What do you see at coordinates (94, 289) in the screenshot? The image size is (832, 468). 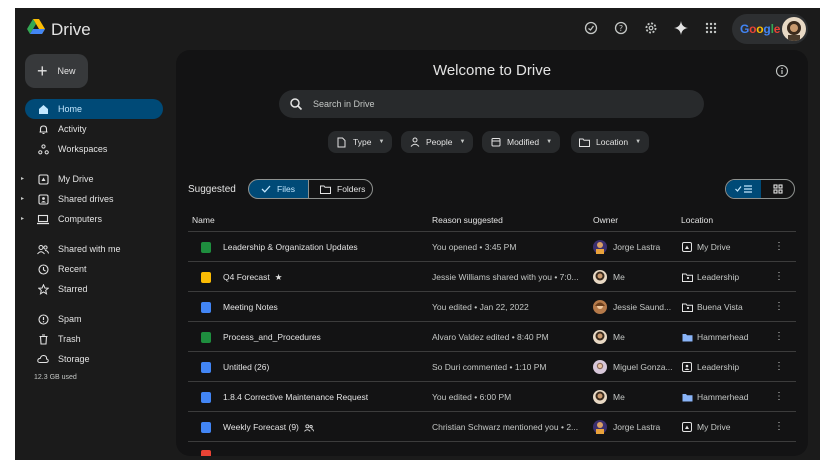 I see `sidebar-item-starred: Starred` at bounding box center [94, 289].